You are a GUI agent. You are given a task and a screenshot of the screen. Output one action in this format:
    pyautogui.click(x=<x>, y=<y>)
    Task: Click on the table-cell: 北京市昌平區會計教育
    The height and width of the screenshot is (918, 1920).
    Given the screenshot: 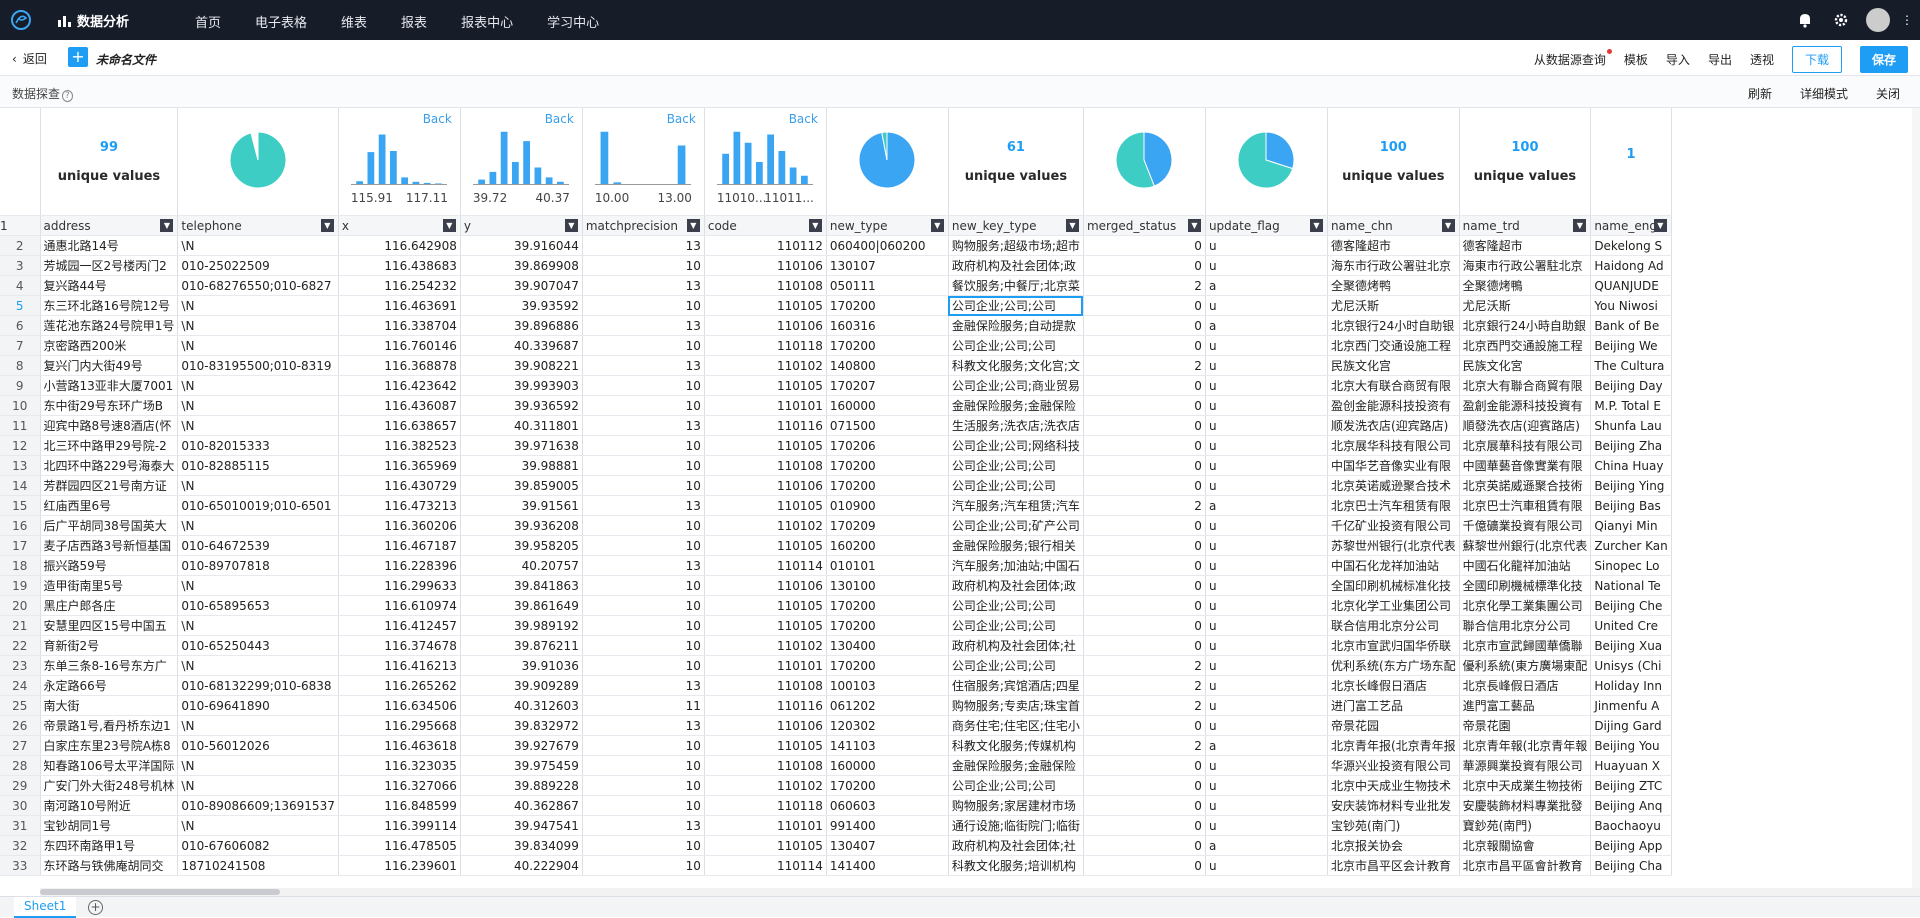 What is the action you would take?
    pyautogui.click(x=1525, y=865)
    